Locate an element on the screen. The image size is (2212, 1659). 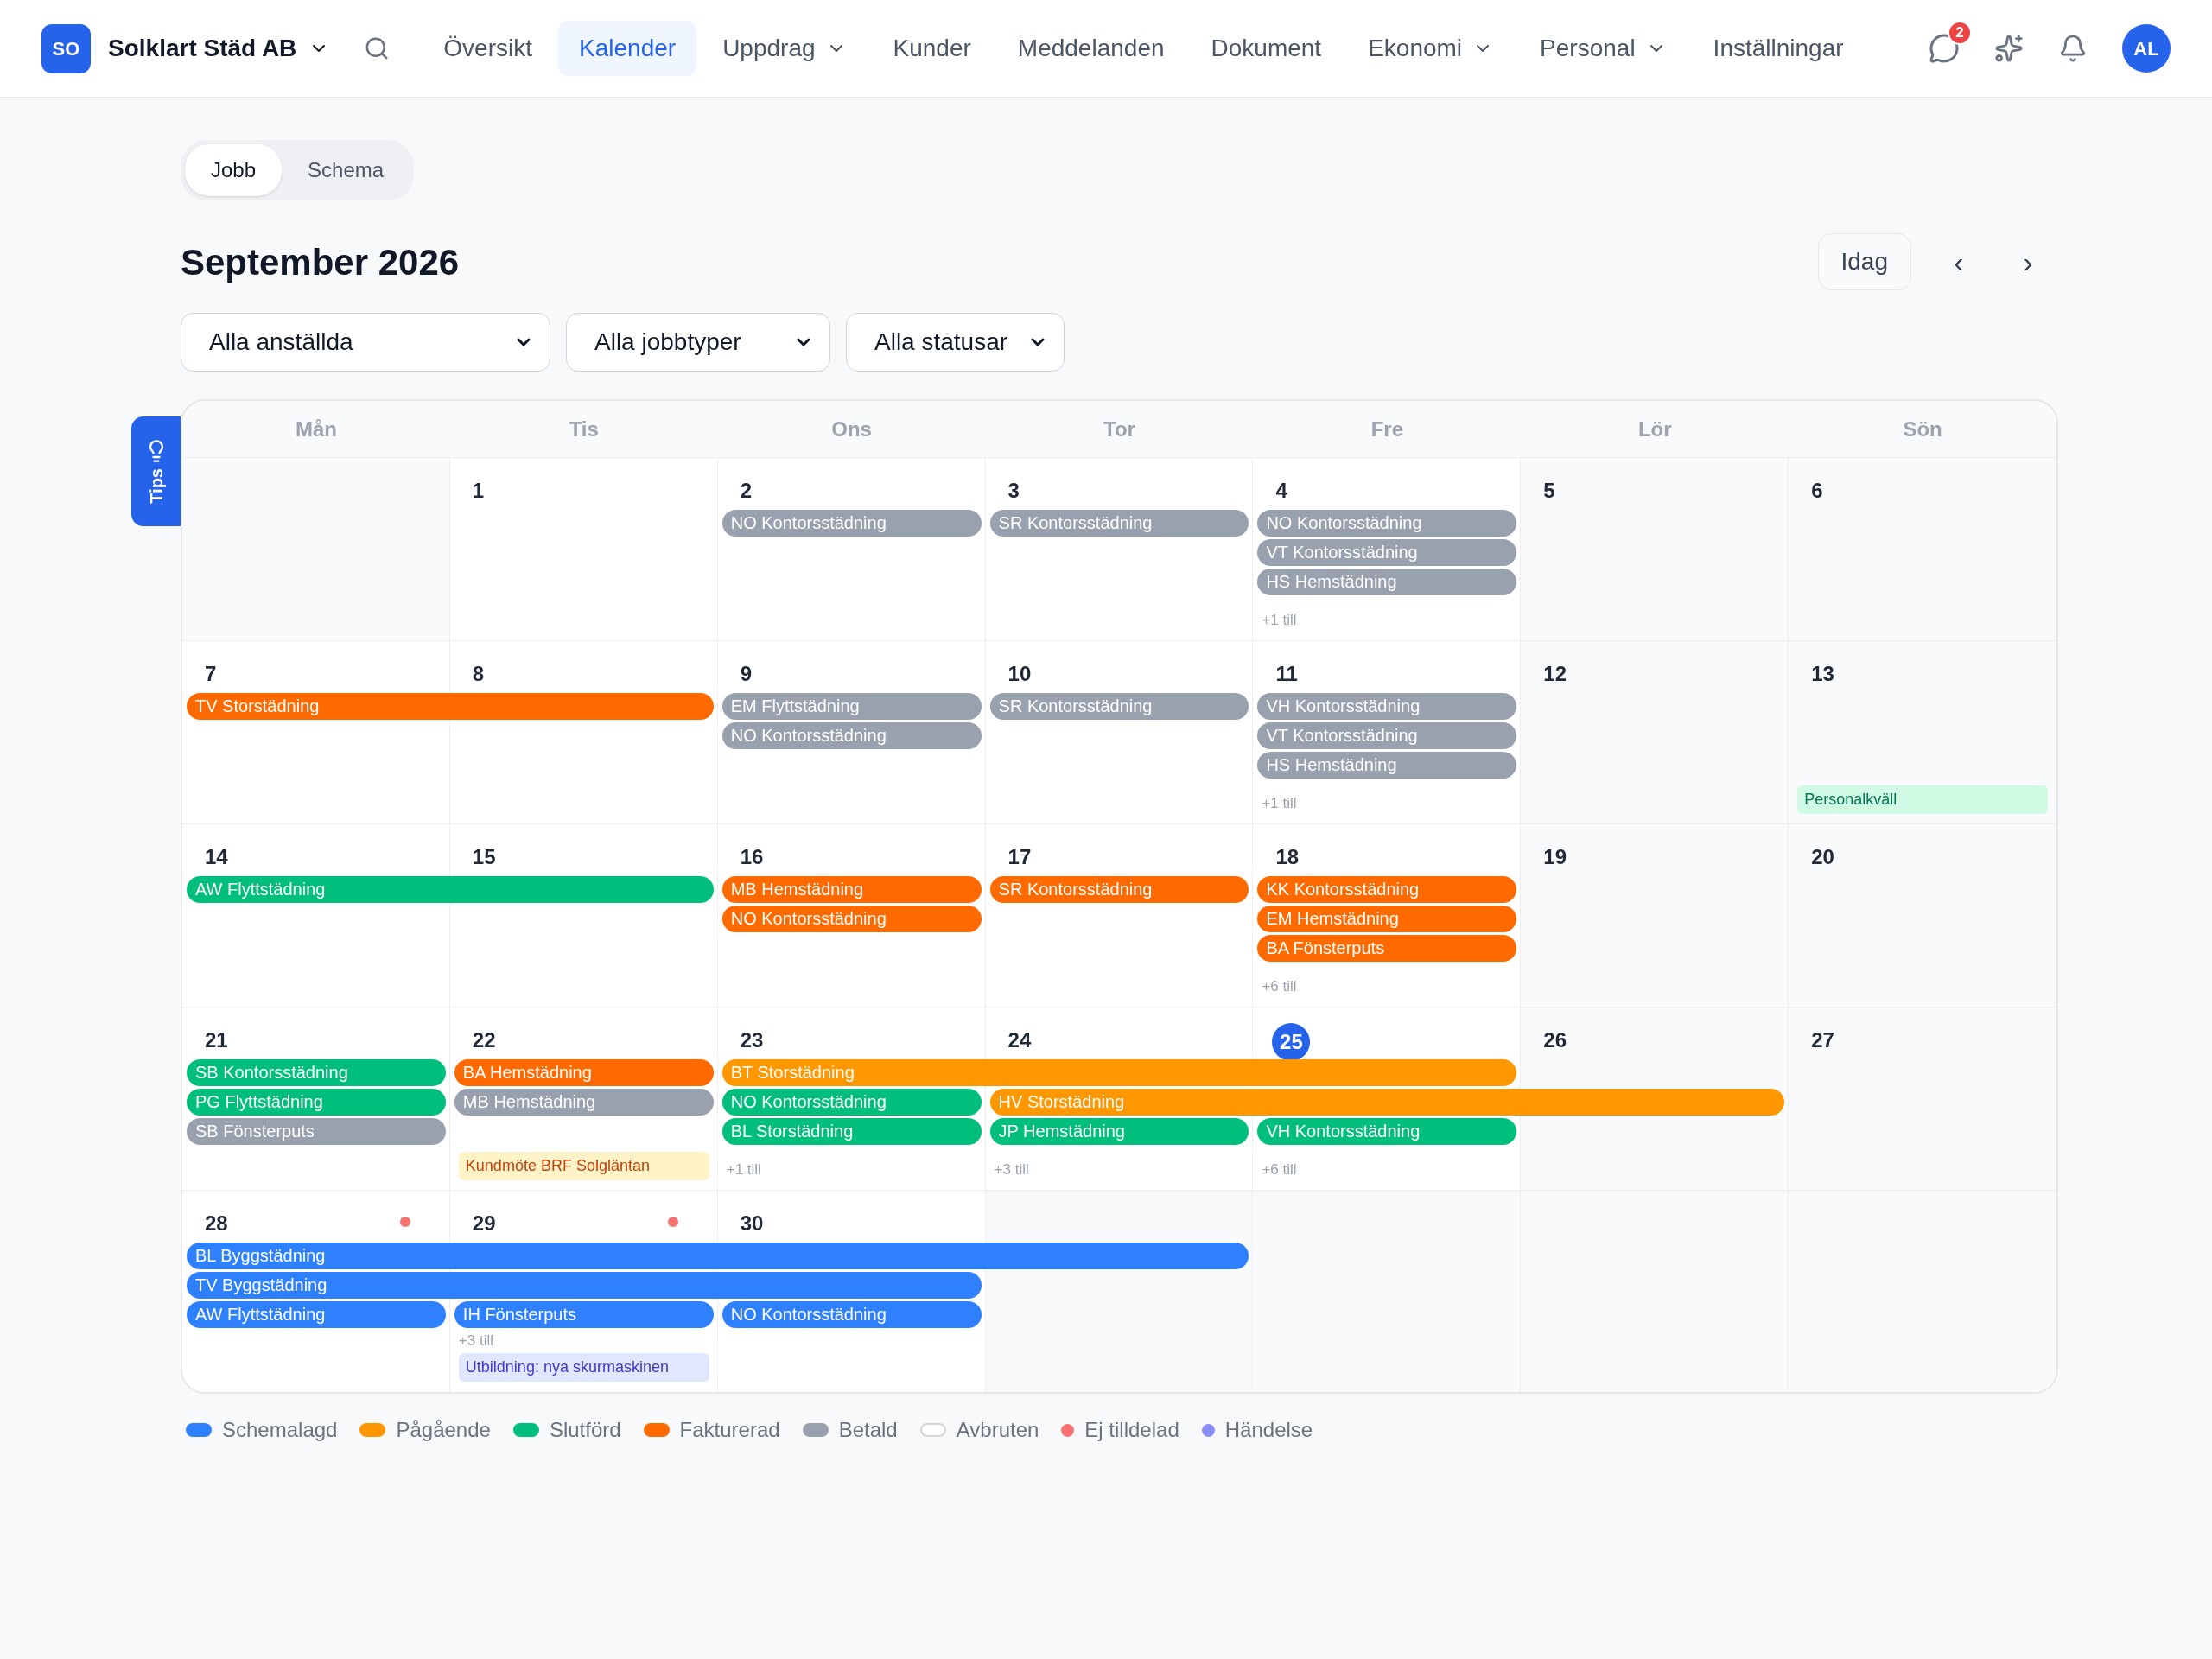
job-event: EM Hemstädning is located at coordinates (1387, 918).